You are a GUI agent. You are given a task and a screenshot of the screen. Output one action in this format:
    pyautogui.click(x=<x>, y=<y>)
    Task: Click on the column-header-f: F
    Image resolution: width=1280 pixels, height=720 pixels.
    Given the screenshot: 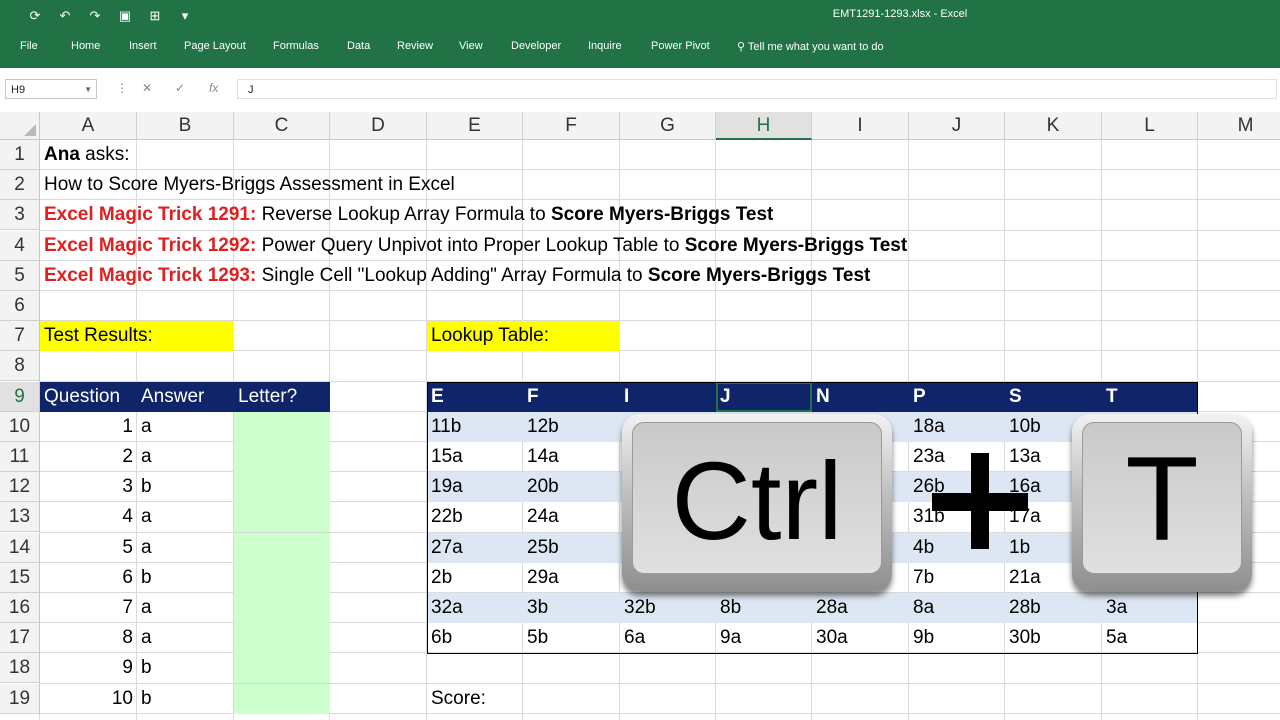 What is the action you would take?
    pyautogui.click(x=571, y=126)
    